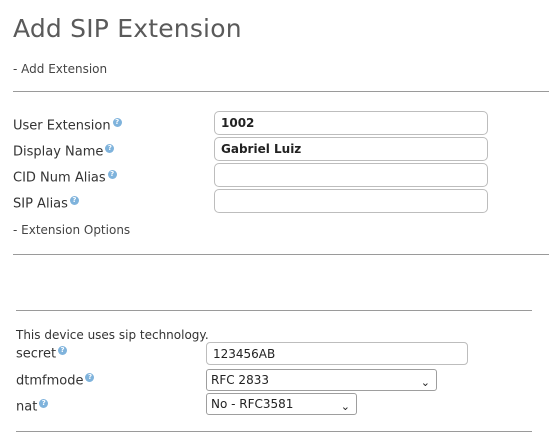  Describe the element at coordinates (32, 406) in the screenshot. I see `nat-label: nat?` at that location.